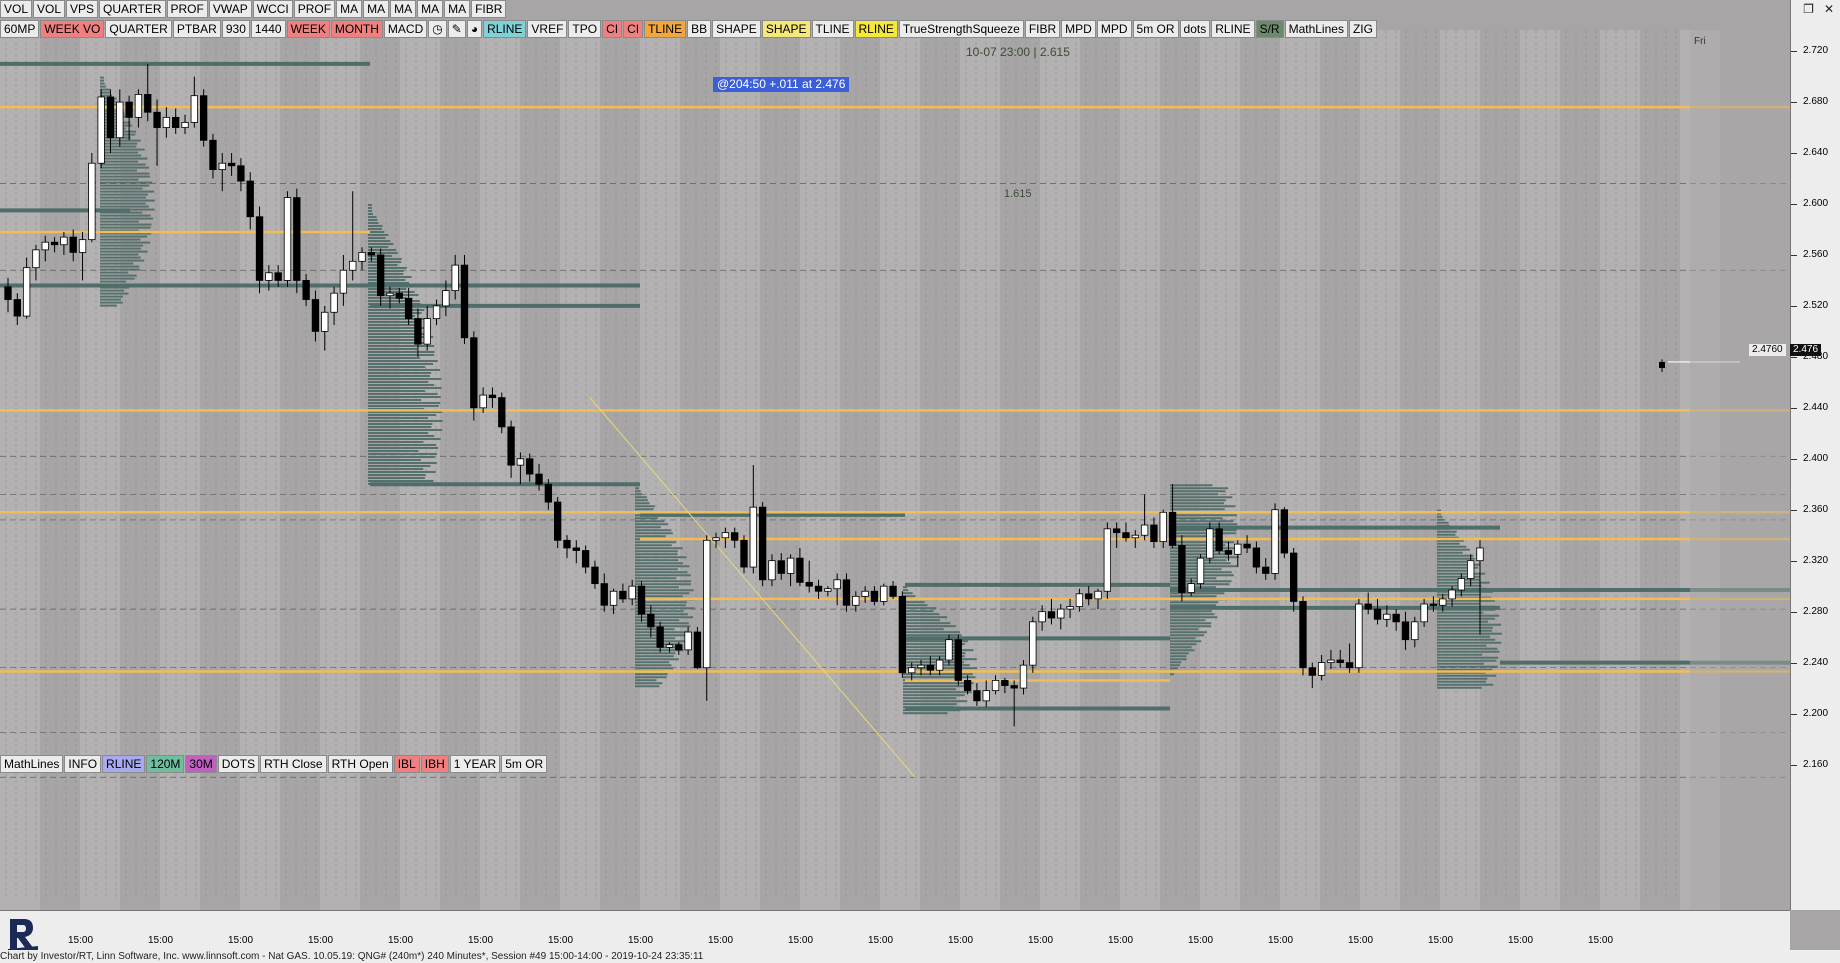 This screenshot has width=1840, height=963. I want to click on toolbar-button-ibh: IBH, so click(434, 764).